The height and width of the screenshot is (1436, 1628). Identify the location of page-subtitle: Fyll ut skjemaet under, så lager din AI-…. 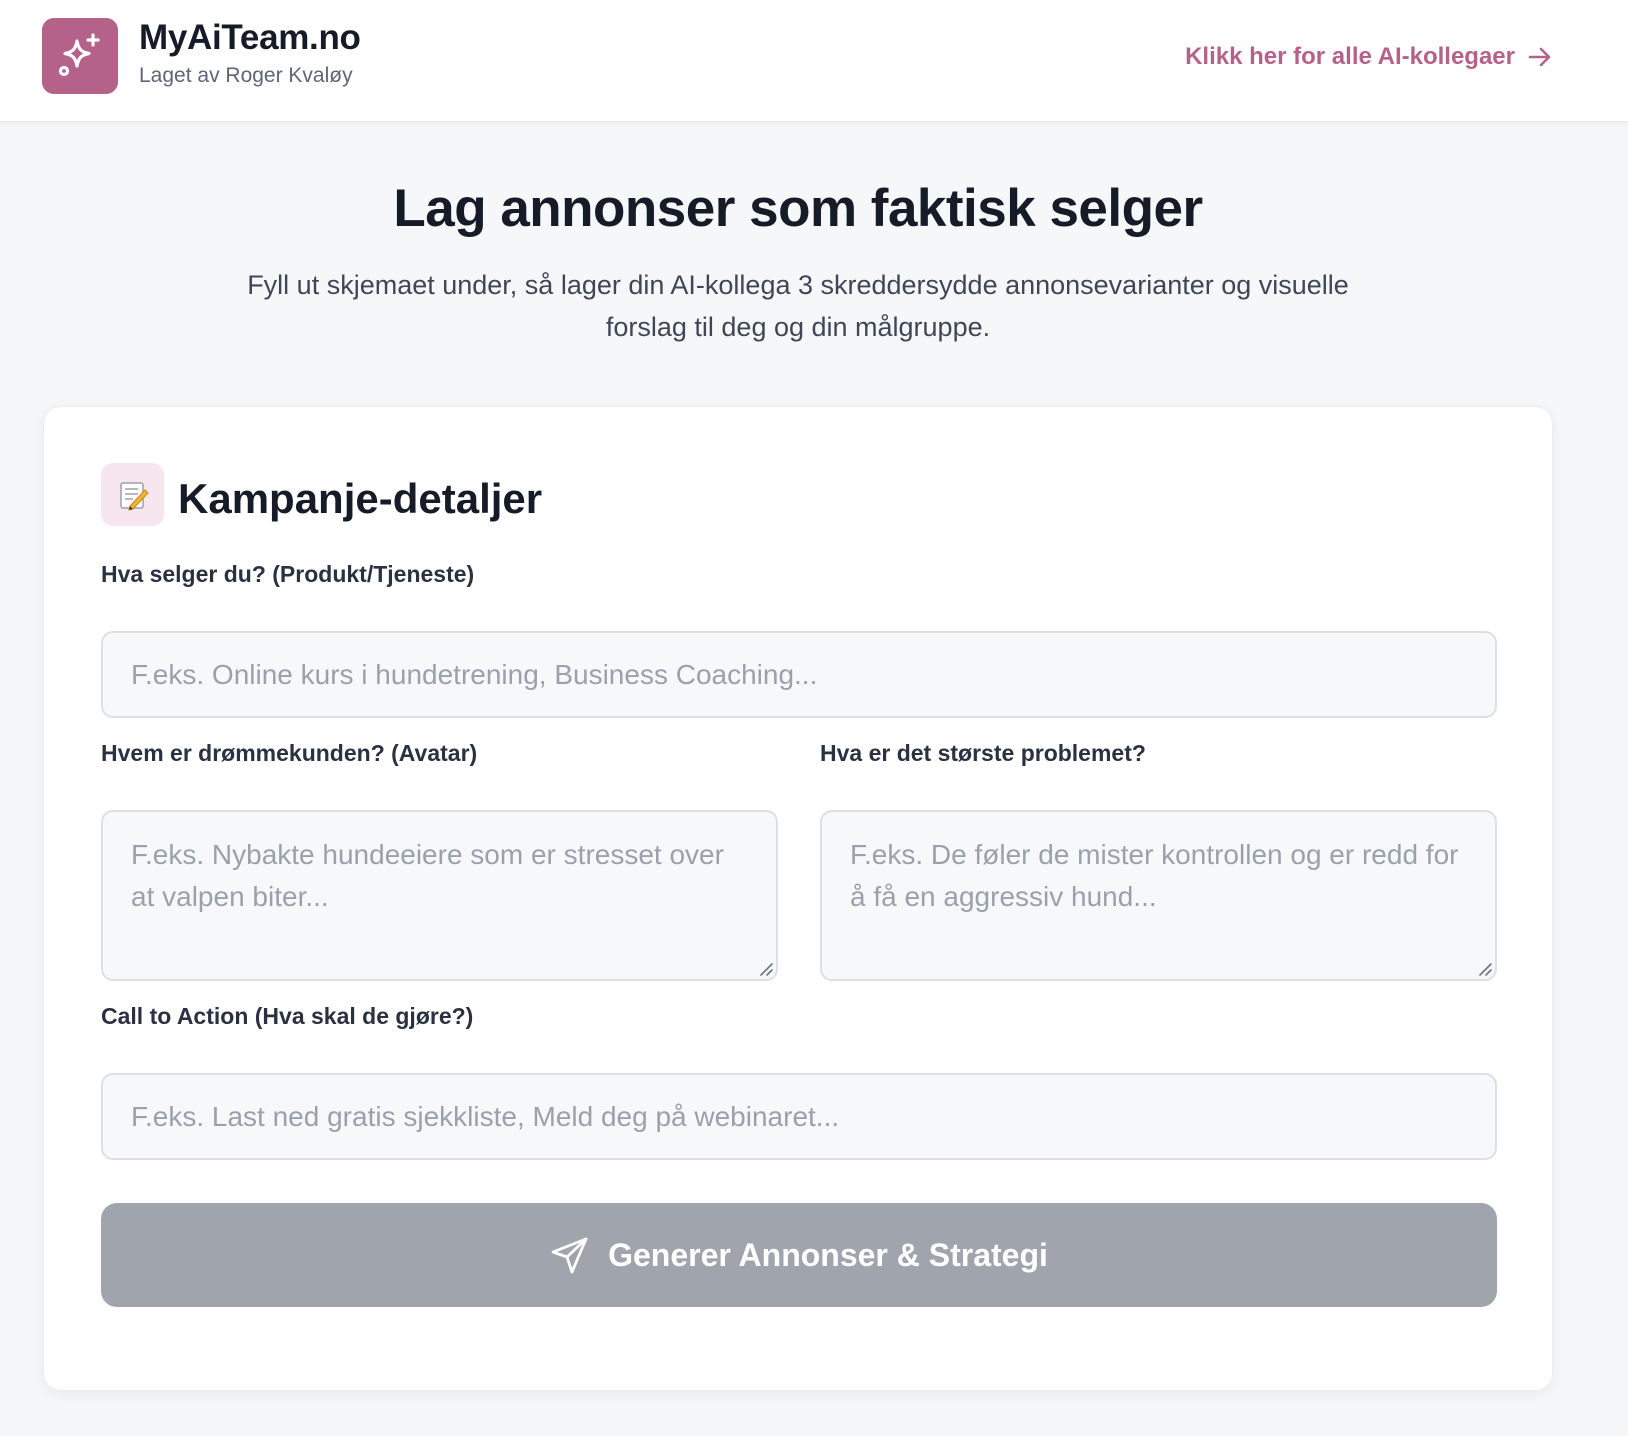
(798, 306).